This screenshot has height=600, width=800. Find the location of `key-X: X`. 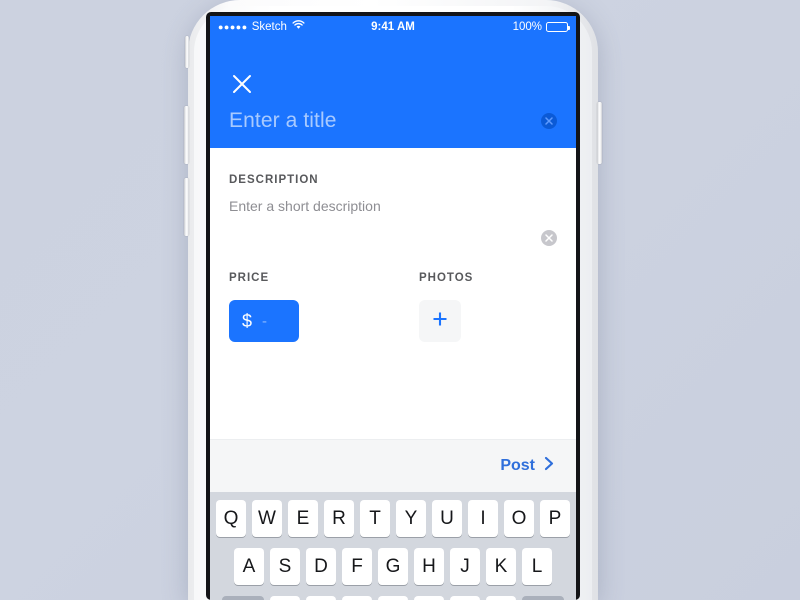

key-X: X is located at coordinates (321, 598).